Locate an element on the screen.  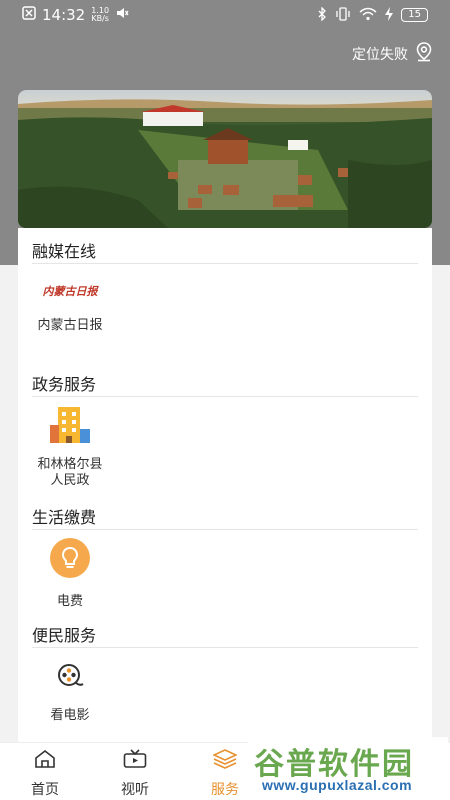
service-item-county-government: 和林格尔县人民政 is located at coordinates (70, 447).